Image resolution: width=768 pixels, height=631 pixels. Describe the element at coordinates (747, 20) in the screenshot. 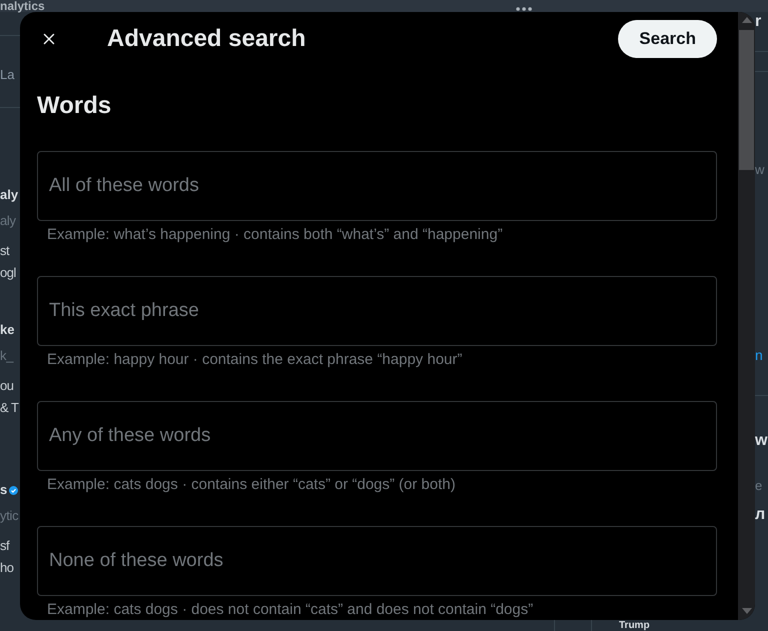

I see `scroll-up-arrow-icon` at that location.